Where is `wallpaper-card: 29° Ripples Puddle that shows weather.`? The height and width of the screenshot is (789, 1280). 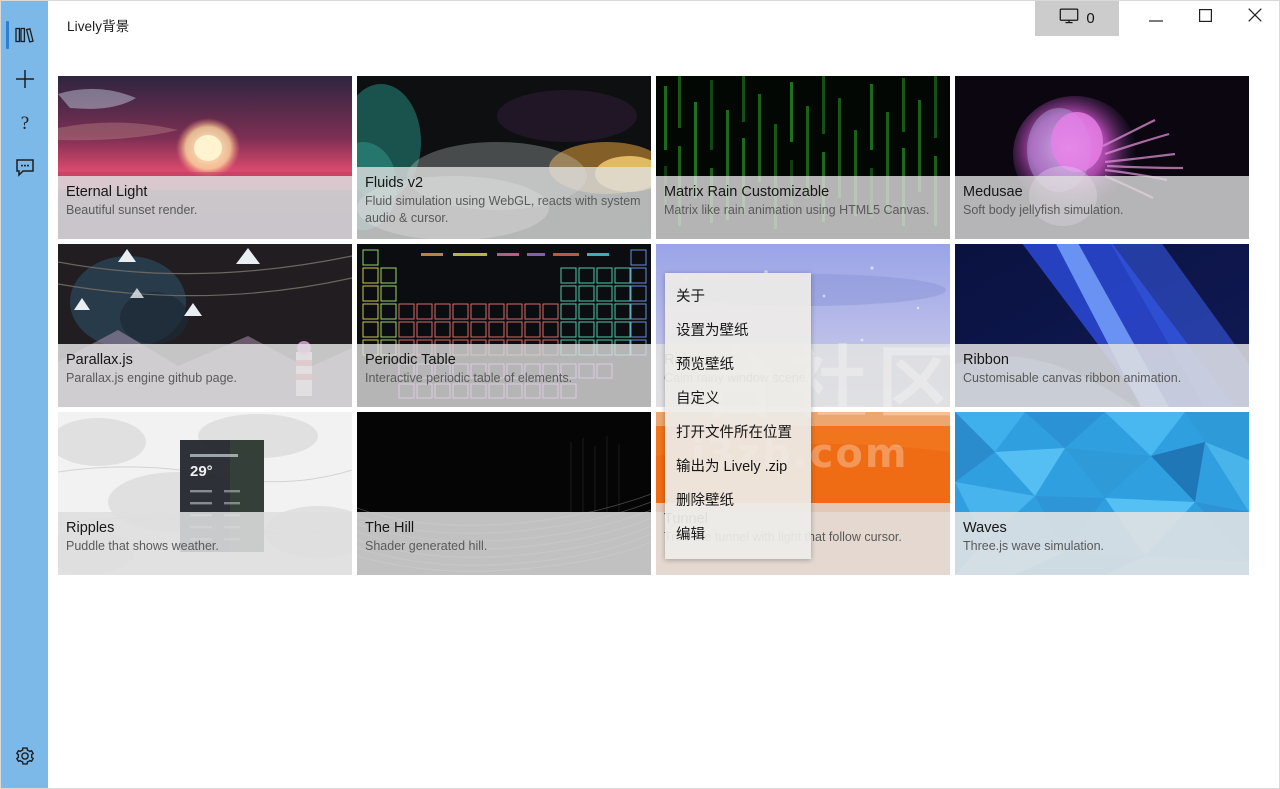 wallpaper-card: 29° Ripples Puddle that shows weather. is located at coordinates (205, 493).